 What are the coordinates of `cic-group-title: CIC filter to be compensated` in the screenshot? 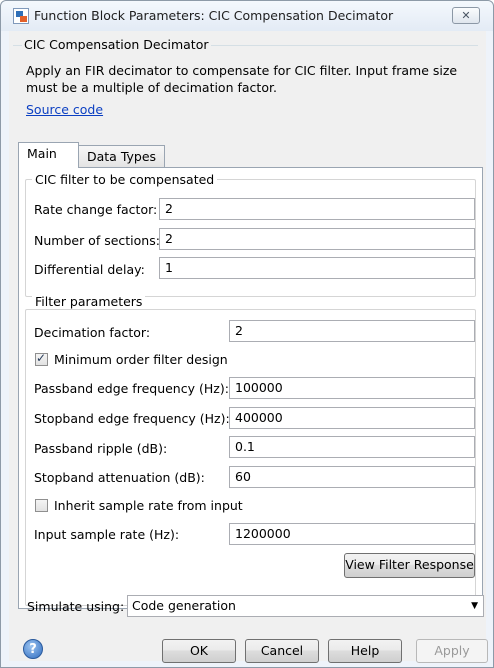 It's located at (125, 179).